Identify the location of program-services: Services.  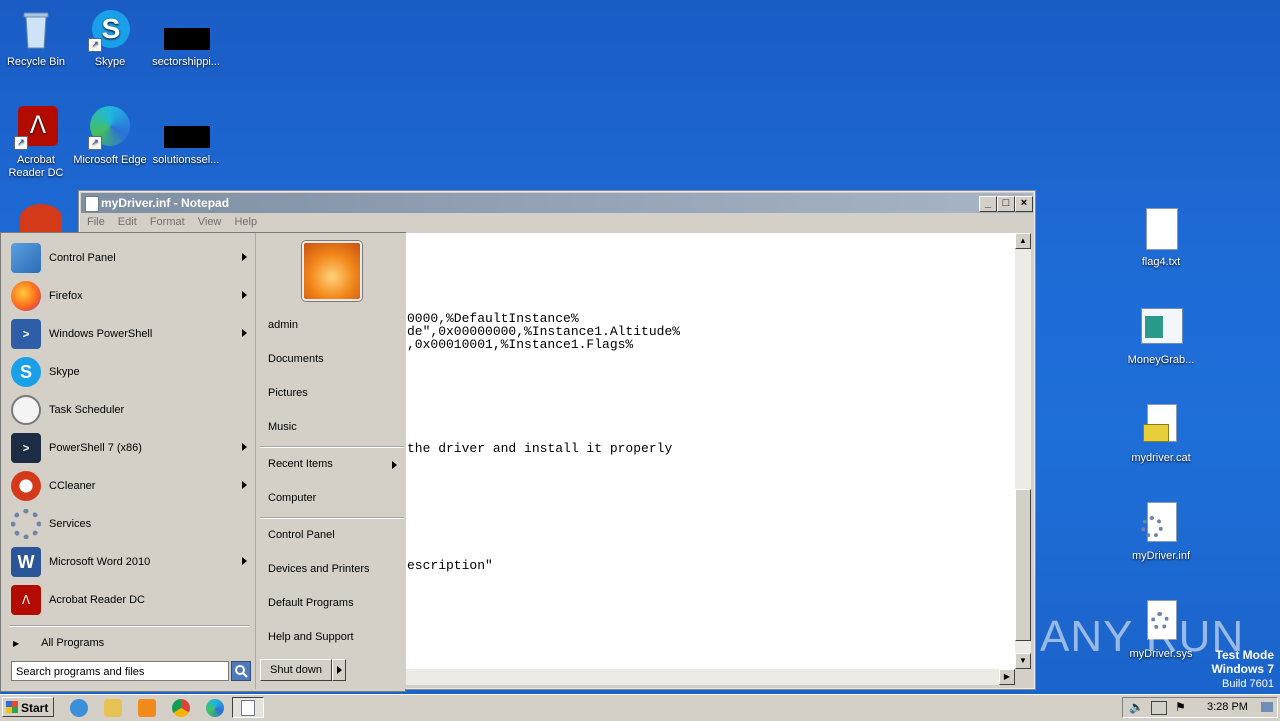
(131, 524).